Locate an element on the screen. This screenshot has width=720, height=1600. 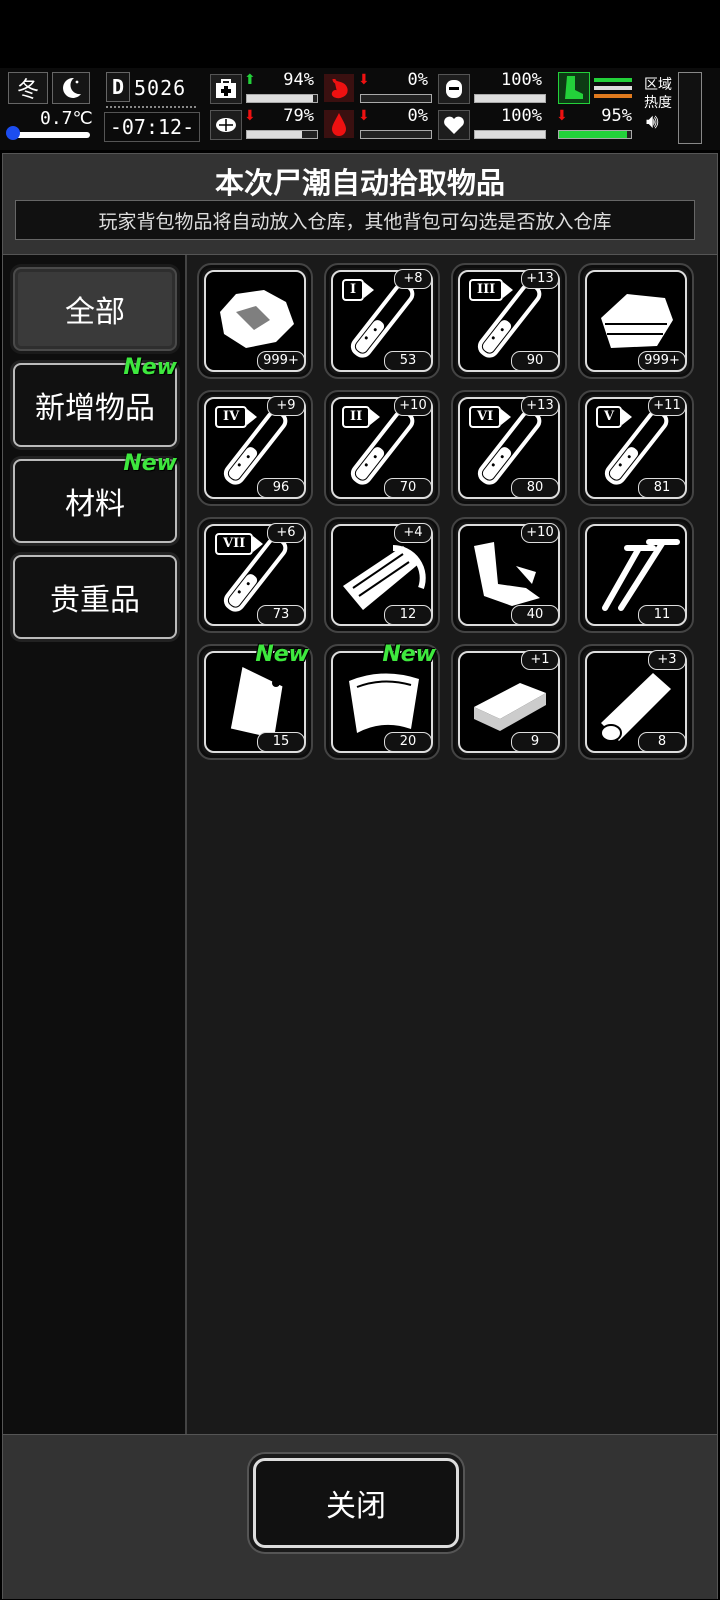
season-indicator: 冬 is located at coordinates (28, 88).